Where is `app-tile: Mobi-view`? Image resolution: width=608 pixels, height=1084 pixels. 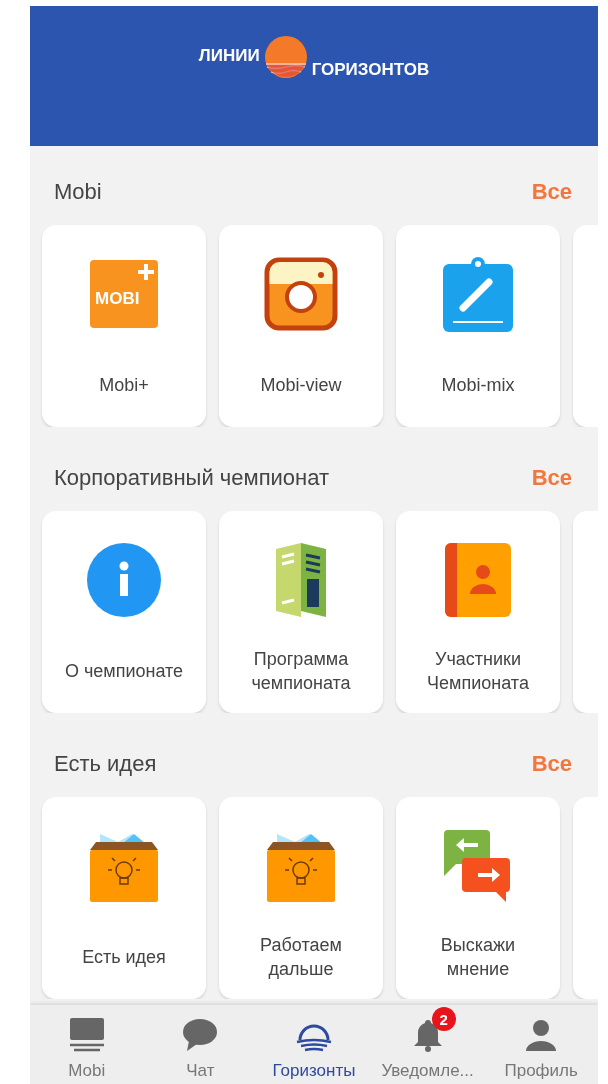 app-tile: Mobi-view is located at coordinates (301, 326).